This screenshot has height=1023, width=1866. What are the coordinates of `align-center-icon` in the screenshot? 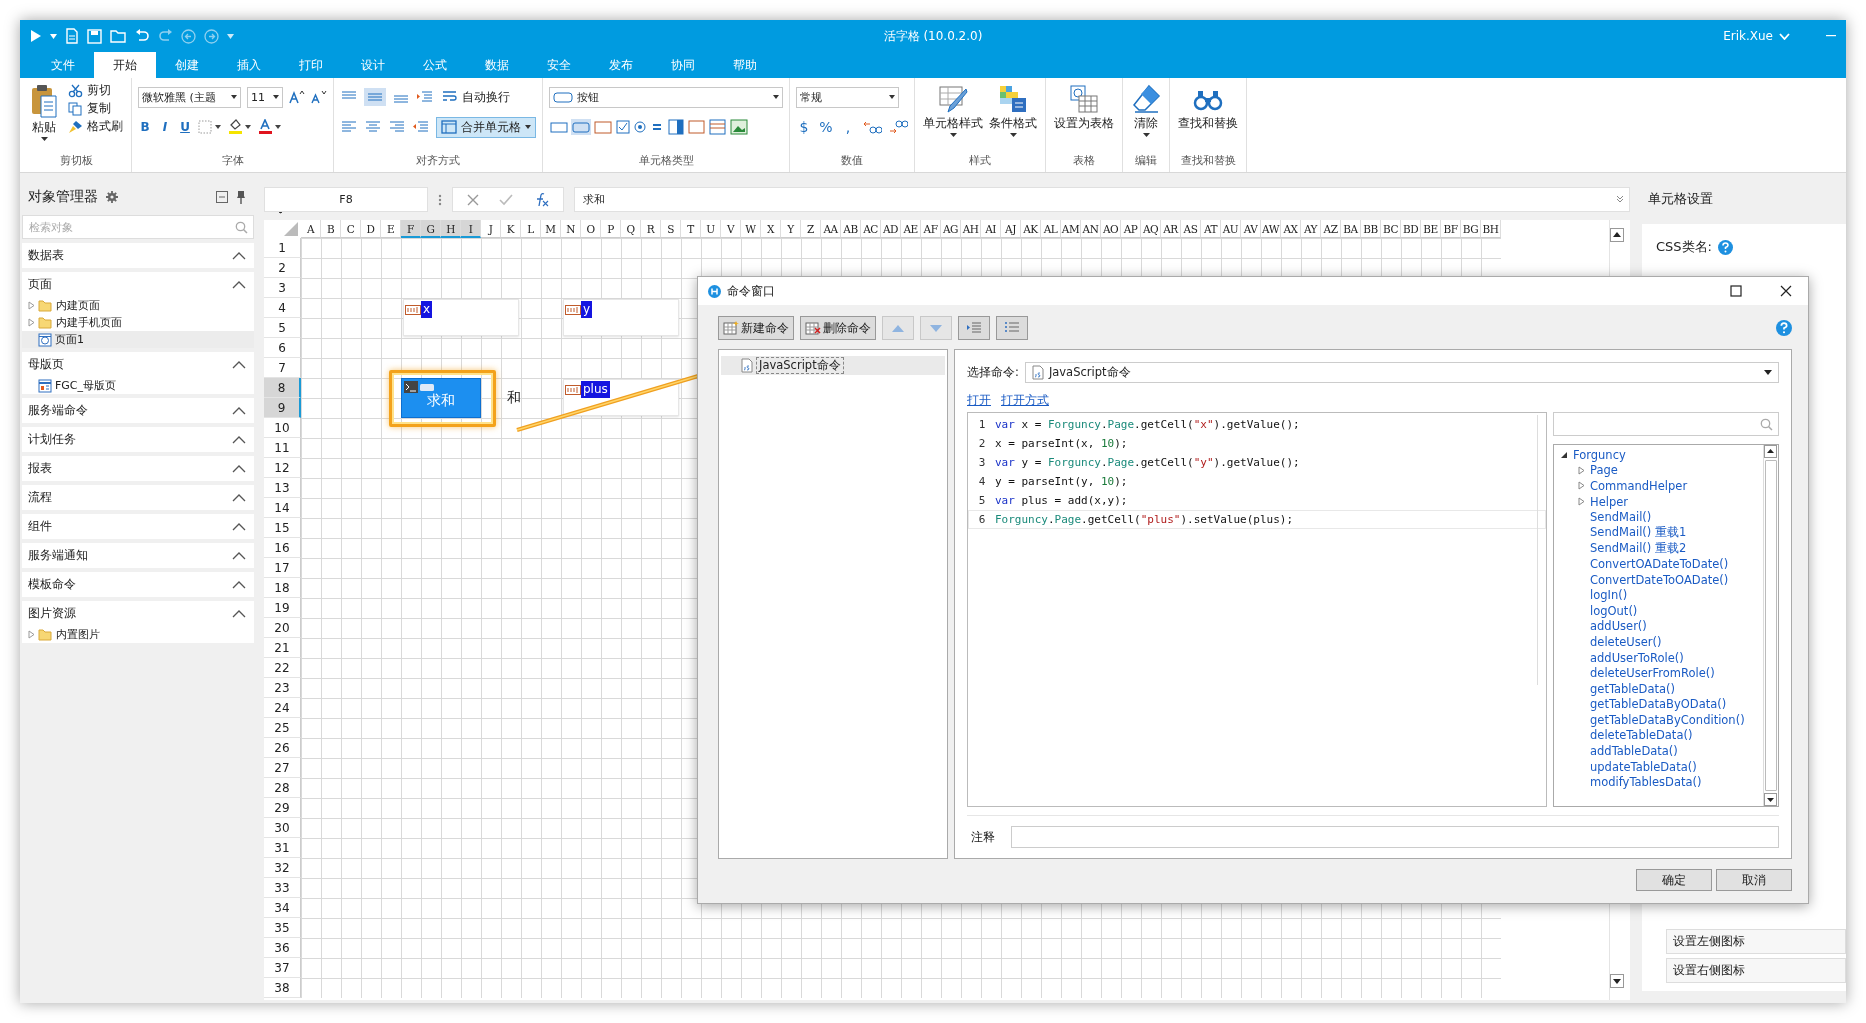 It's located at (373, 127).